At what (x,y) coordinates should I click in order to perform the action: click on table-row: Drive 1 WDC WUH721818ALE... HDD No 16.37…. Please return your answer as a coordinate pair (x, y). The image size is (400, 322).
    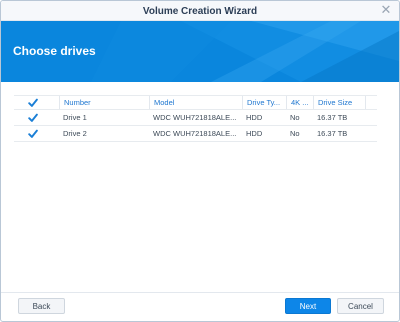
    Looking at the image, I should click on (195, 118).